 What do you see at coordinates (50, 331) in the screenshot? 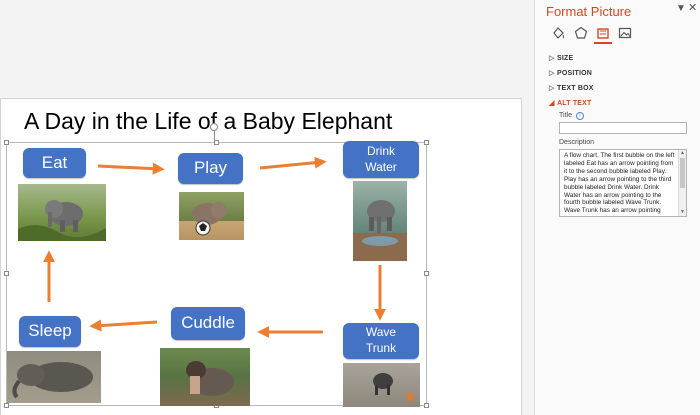
I see `bubble-sleep: Sleep` at bounding box center [50, 331].